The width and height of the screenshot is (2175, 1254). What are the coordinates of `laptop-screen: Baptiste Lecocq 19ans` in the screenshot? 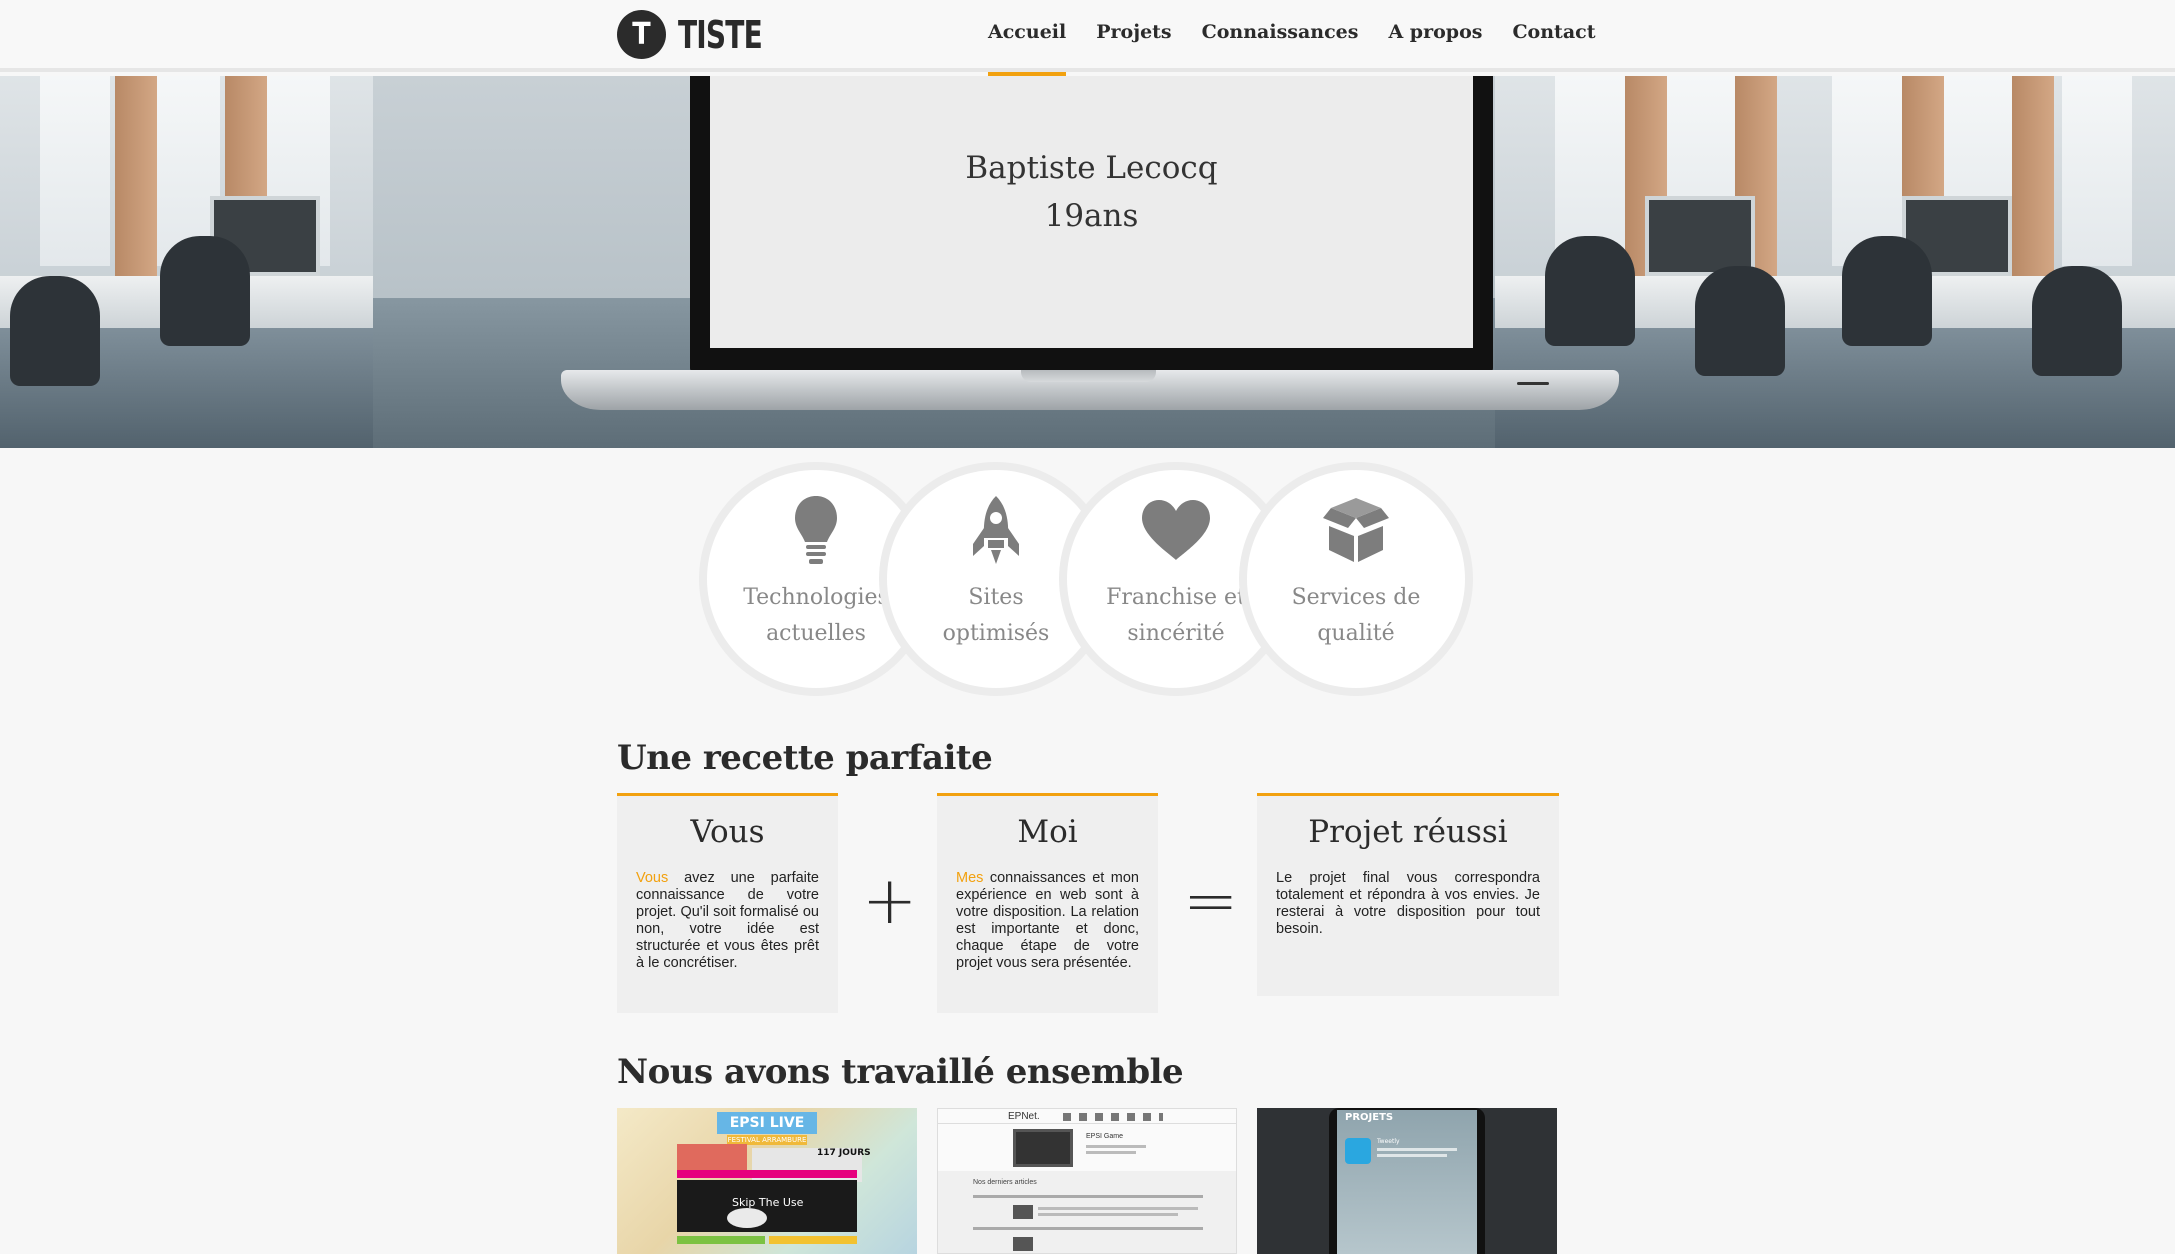 It's located at (1091, 225).